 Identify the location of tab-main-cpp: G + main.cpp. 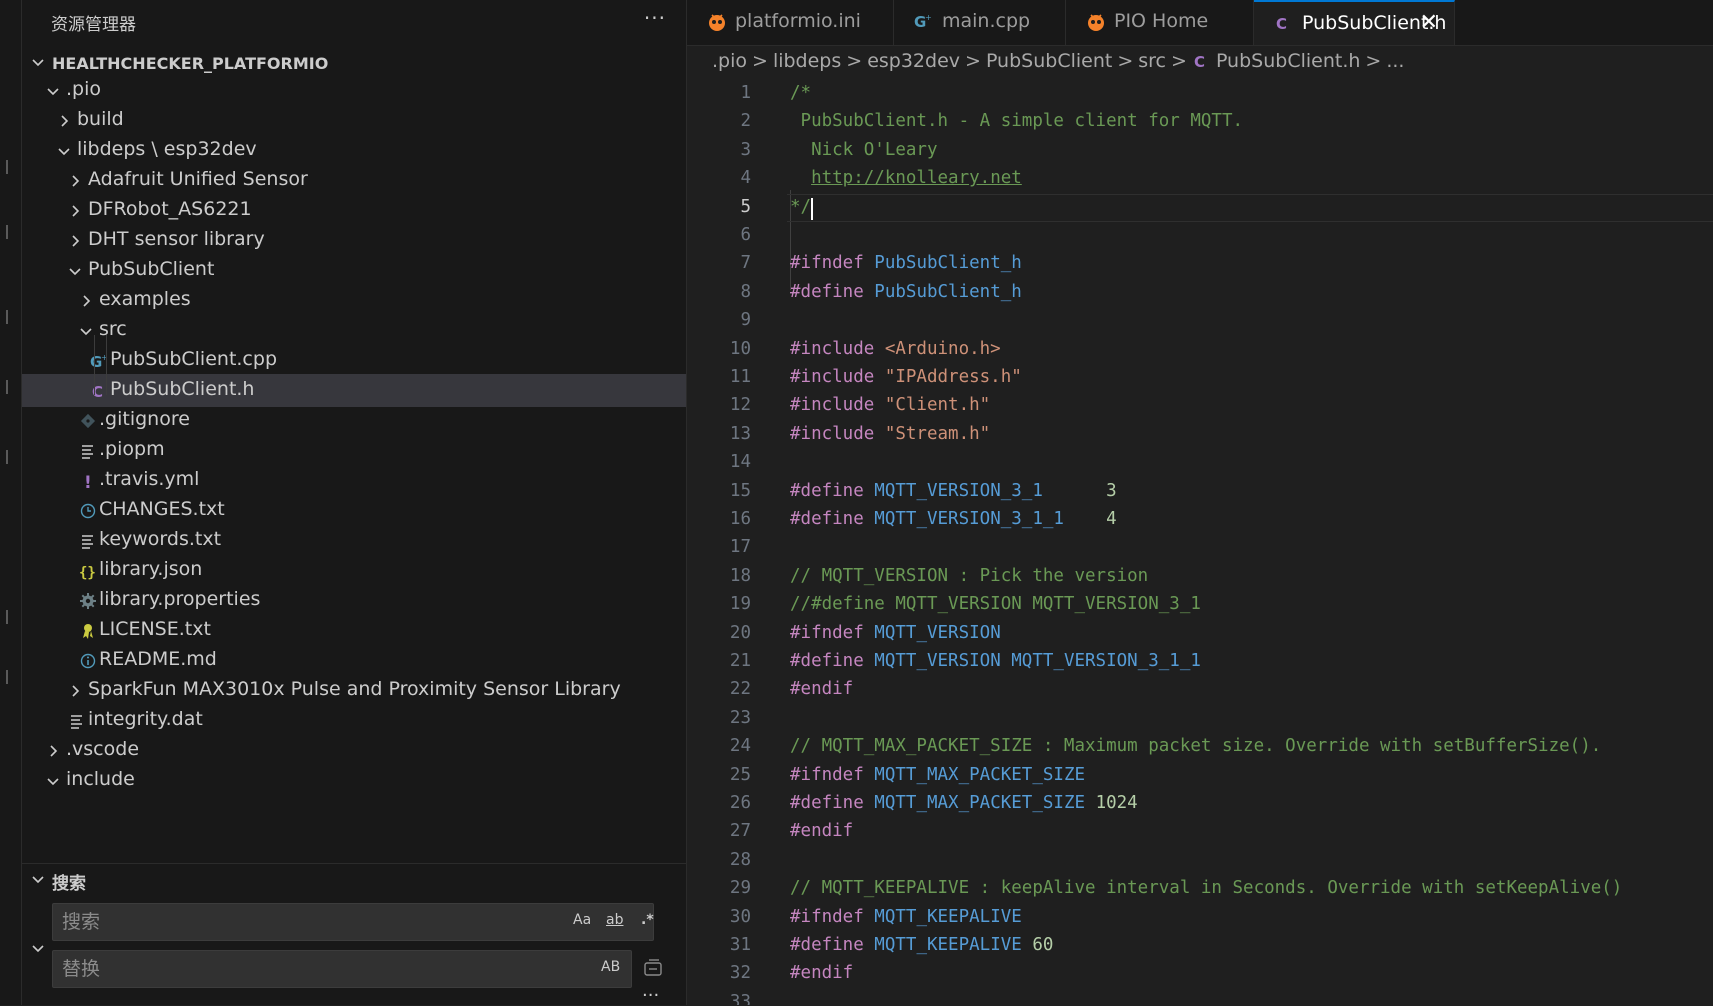
(980, 22).